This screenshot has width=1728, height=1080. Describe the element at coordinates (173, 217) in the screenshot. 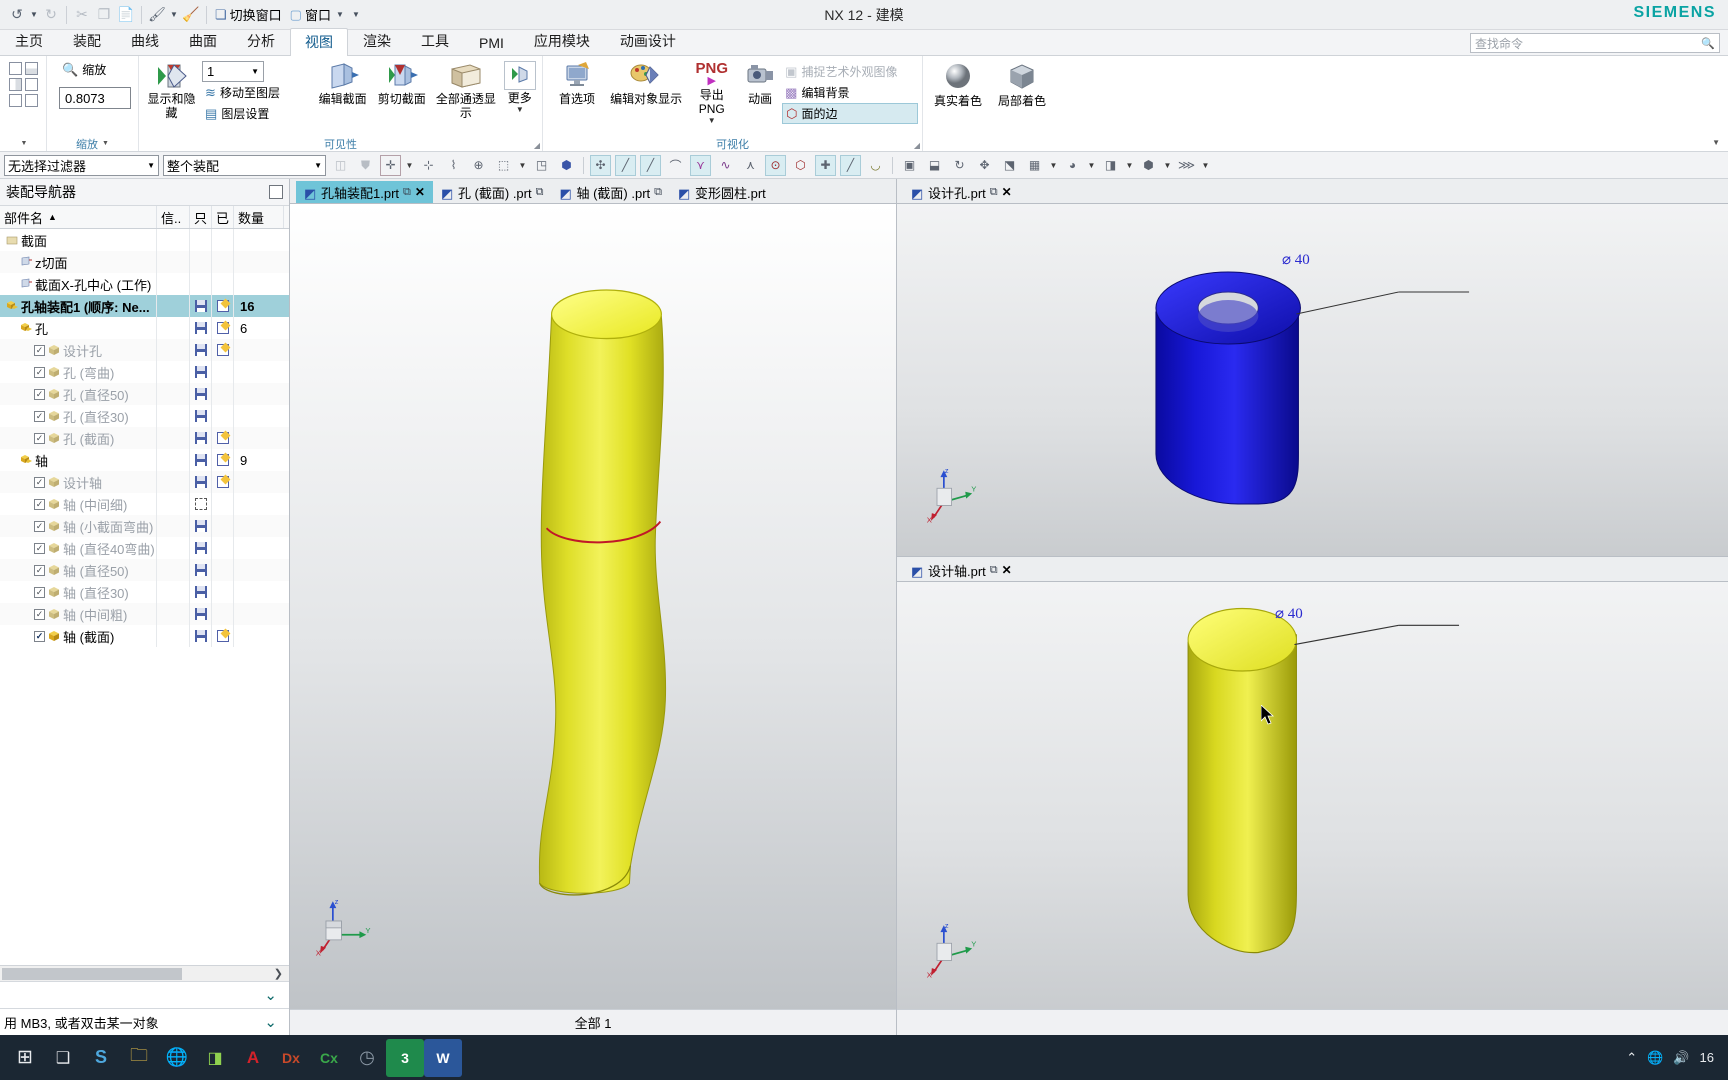

I see `column-header-info: 信..` at that location.